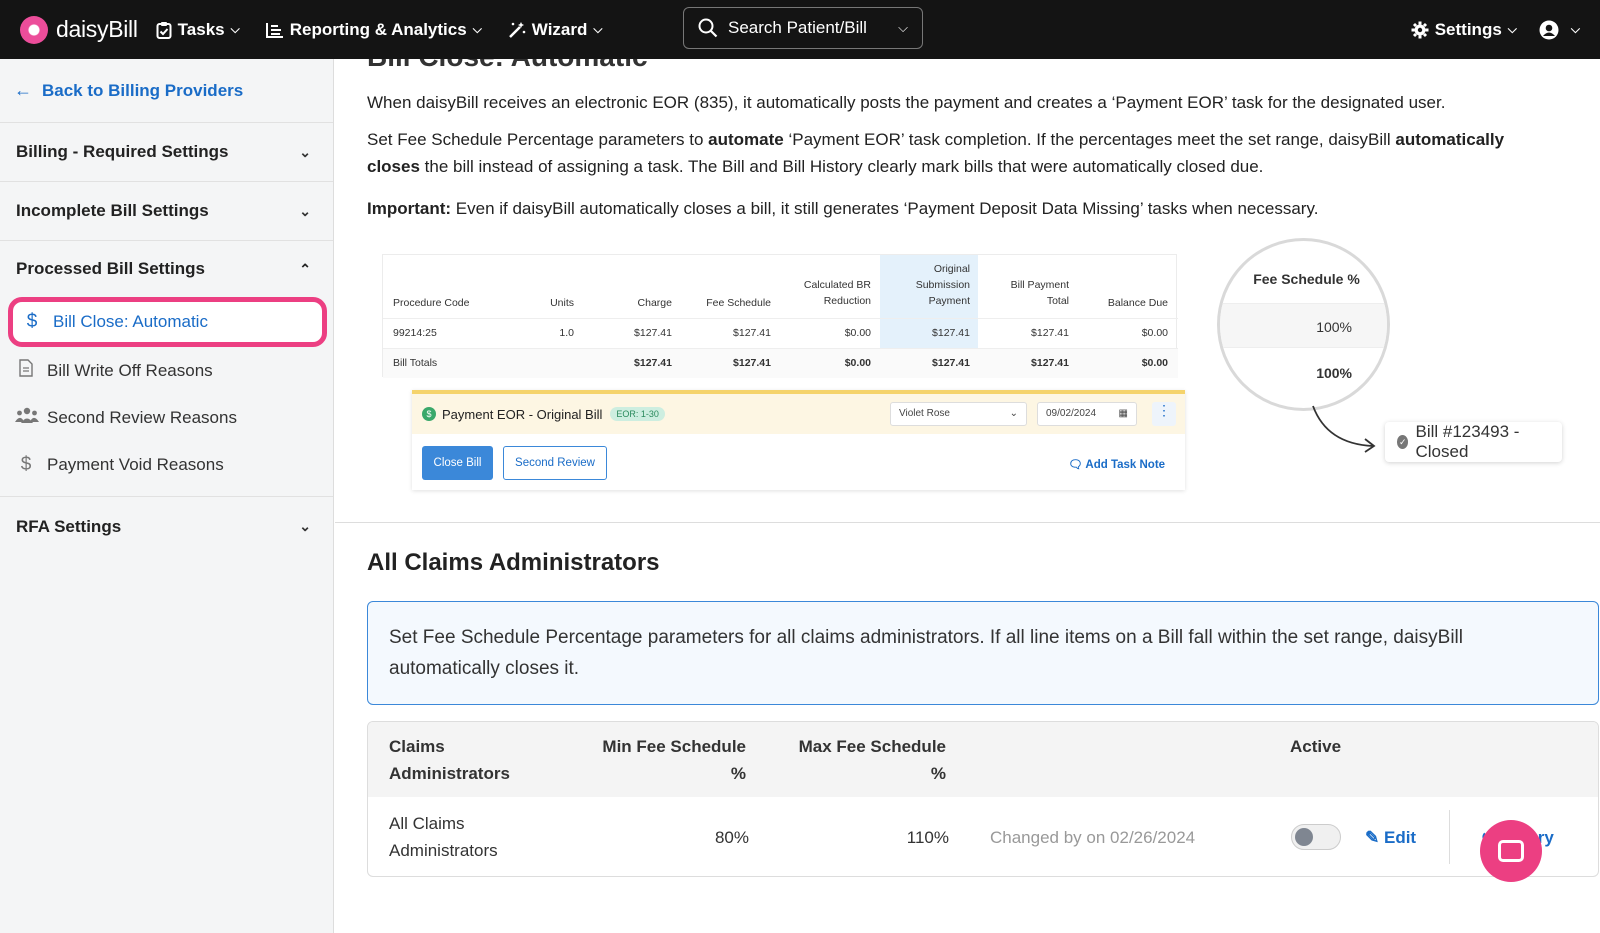  What do you see at coordinates (166, 152) in the screenshot?
I see `sidebar-section-billing-required: Billing - Required Settings ⌄` at bounding box center [166, 152].